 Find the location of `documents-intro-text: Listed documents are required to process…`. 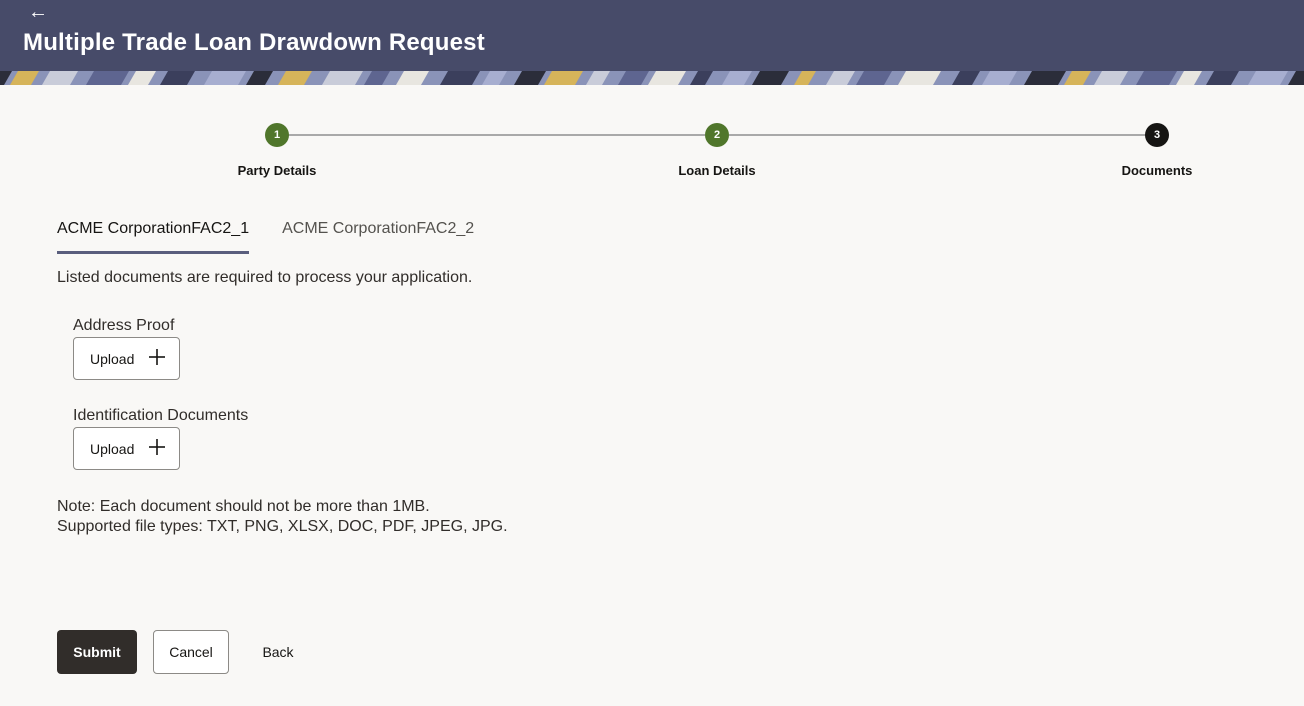

documents-intro-text: Listed documents are required to process… is located at coordinates (265, 277).